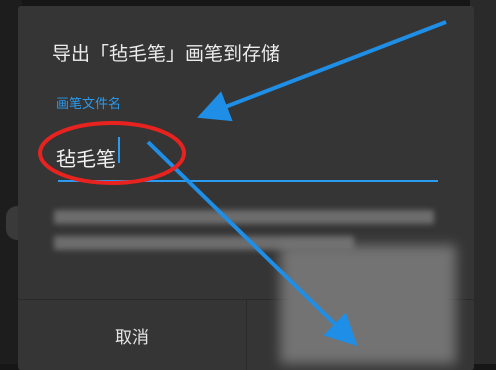 This screenshot has height=370, width=496. What do you see at coordinates (119, 150) in the screenshot?
I see `text-caret` at bounding box center [119, 150].